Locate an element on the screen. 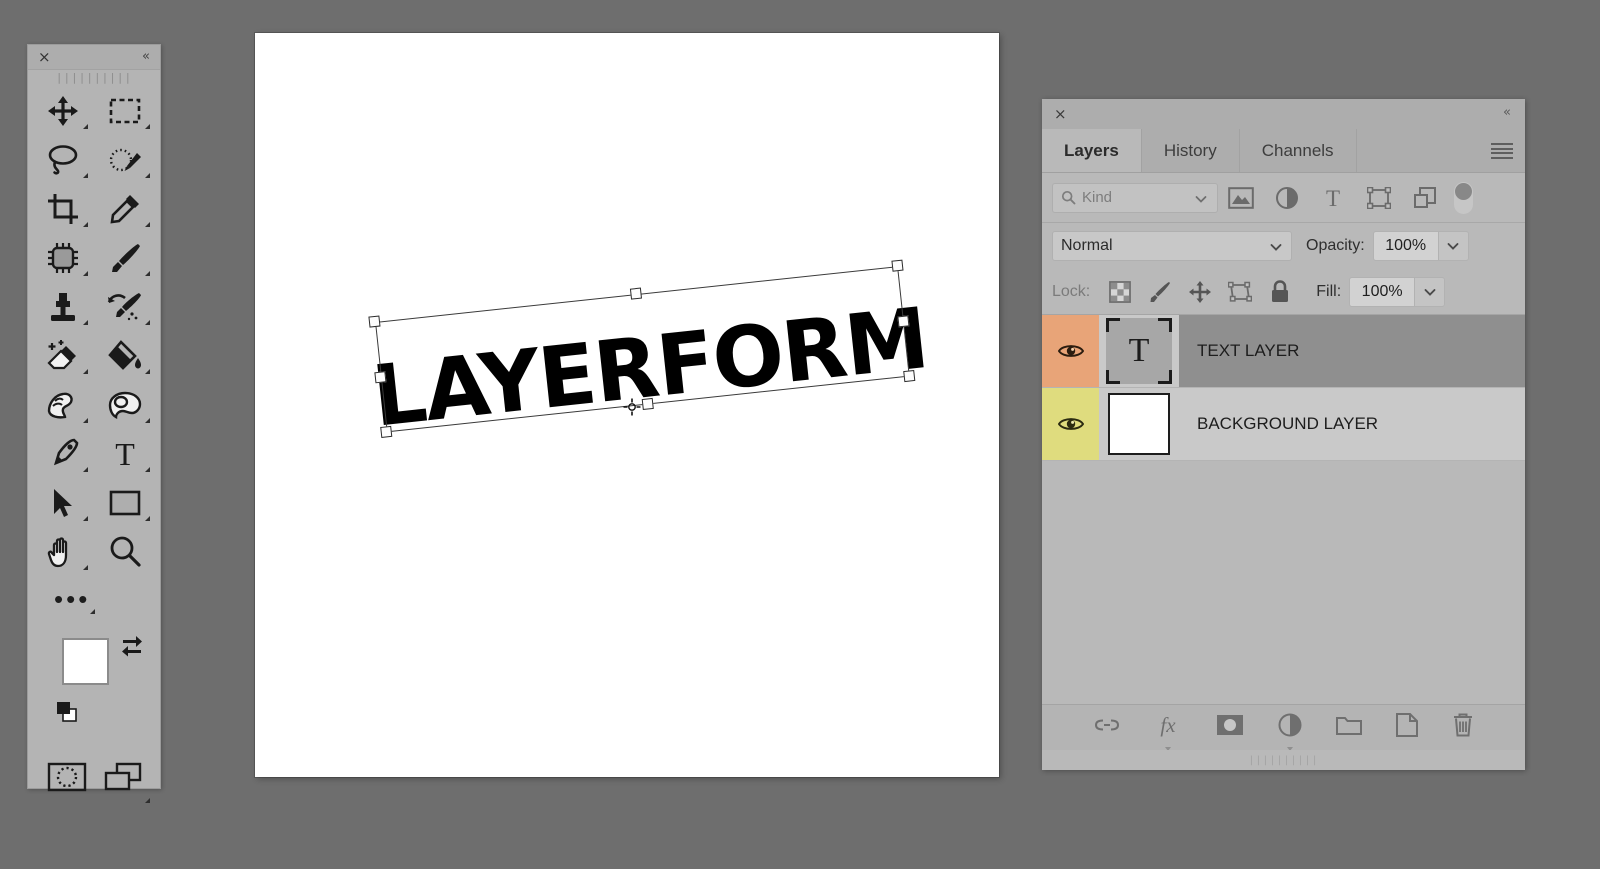 This screenshot has width=1600, height=869. transform-bounding-box is located at coordinates (642, 348).